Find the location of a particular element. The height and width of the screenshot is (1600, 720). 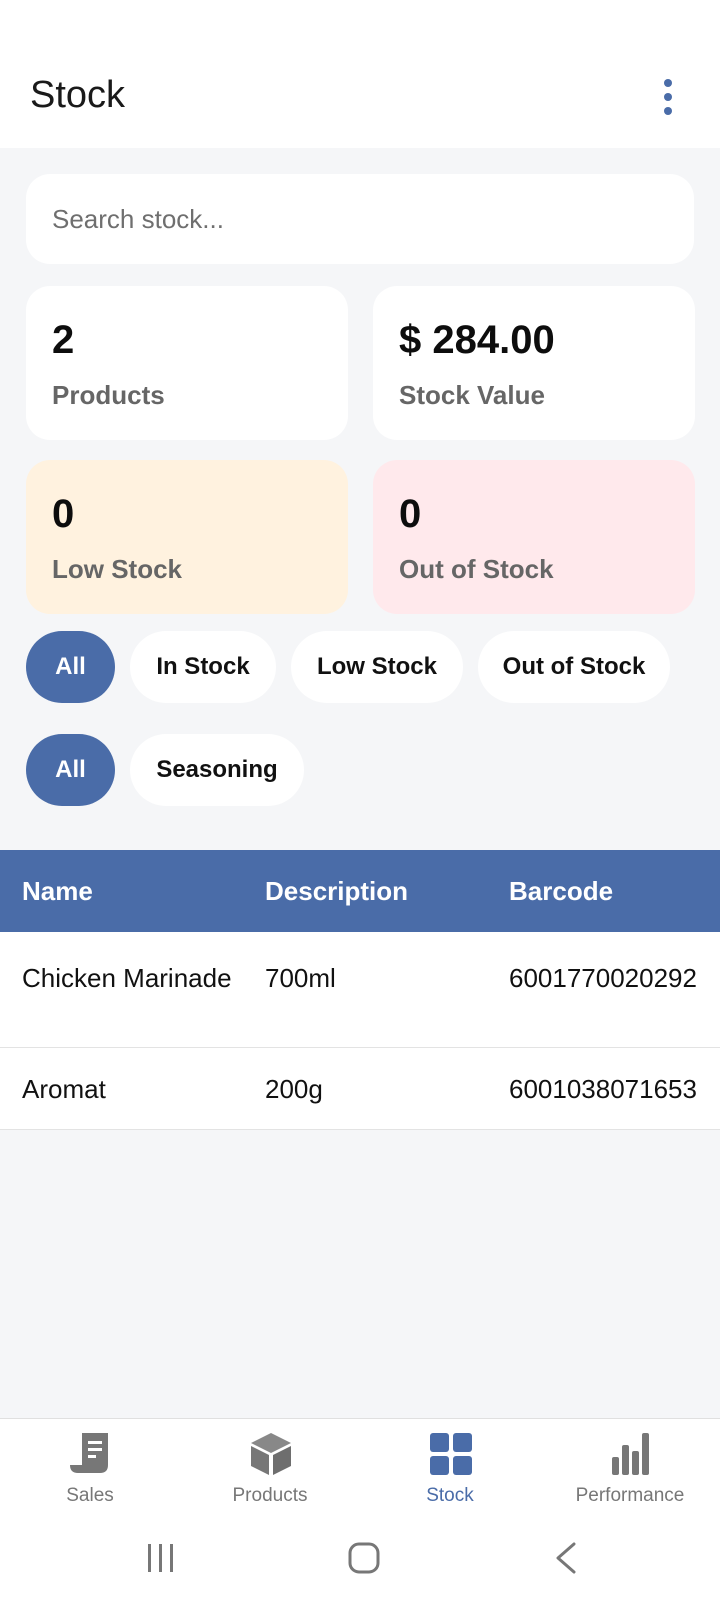

bottom-navigation: Sales Products Stock Performance is located at coordinates (360, 1469).